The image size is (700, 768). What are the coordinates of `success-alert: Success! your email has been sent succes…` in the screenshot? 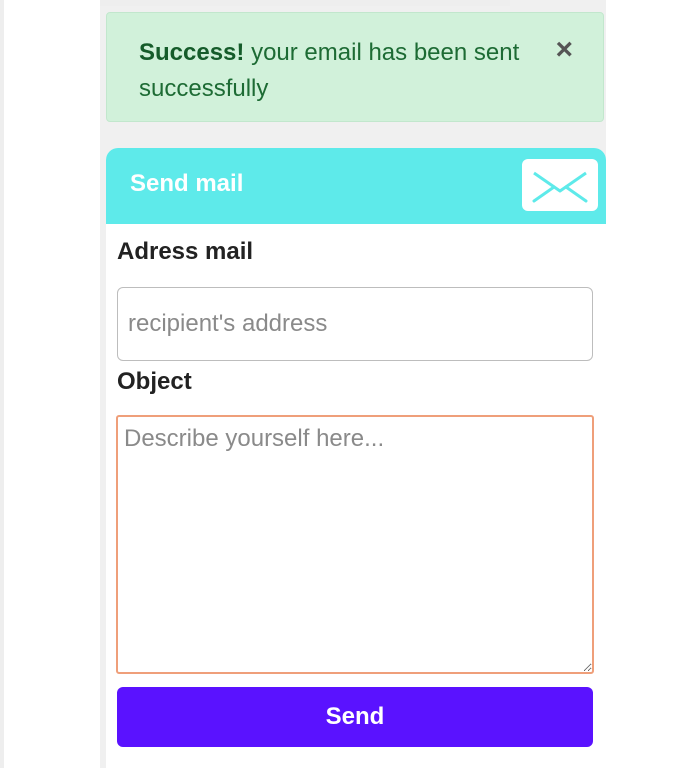 It's located at (355, 67).